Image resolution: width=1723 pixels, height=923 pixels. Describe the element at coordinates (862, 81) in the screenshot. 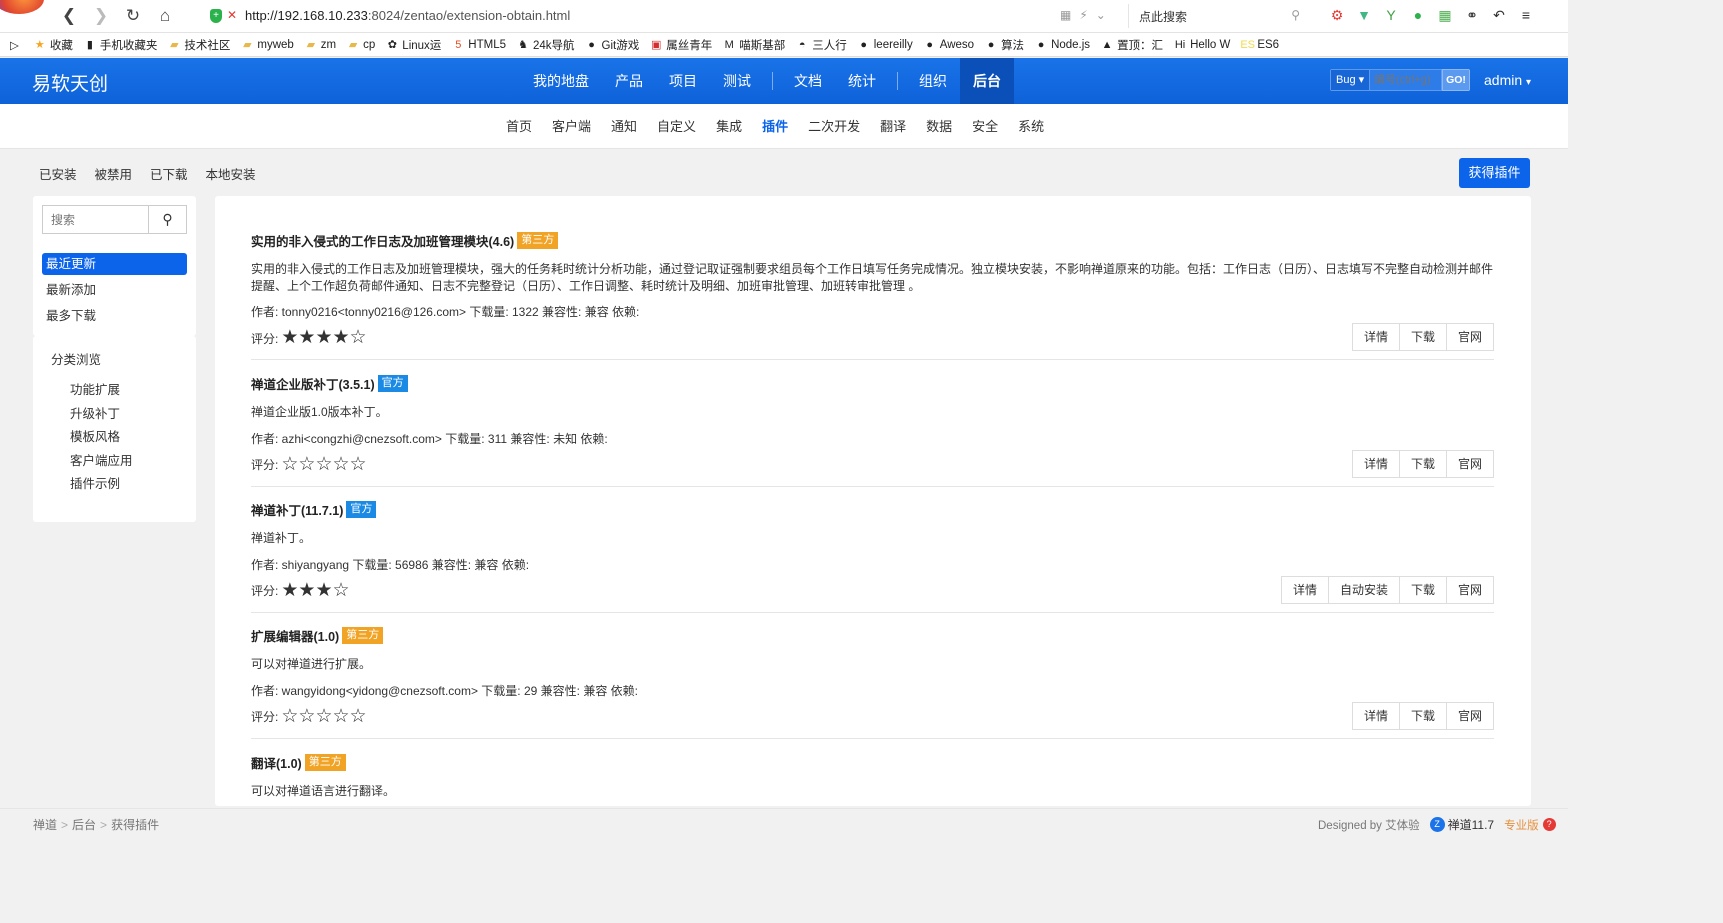

I see `nav-item: 统计` at that location.